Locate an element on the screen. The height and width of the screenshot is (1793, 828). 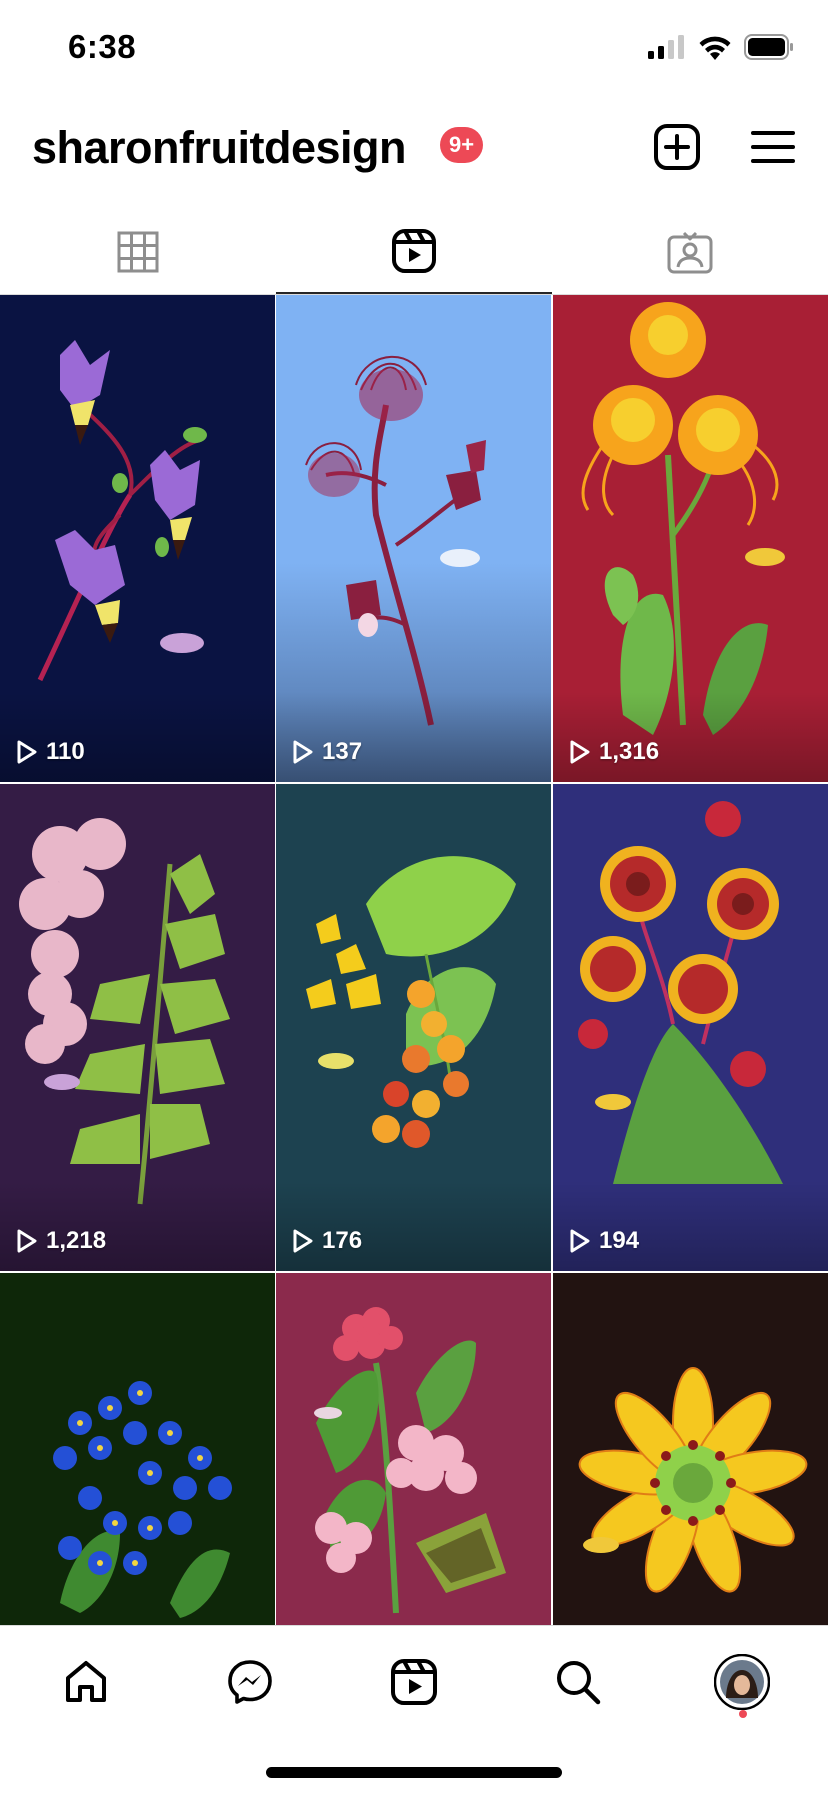
create-post-button is located at coordinates (677, 147).